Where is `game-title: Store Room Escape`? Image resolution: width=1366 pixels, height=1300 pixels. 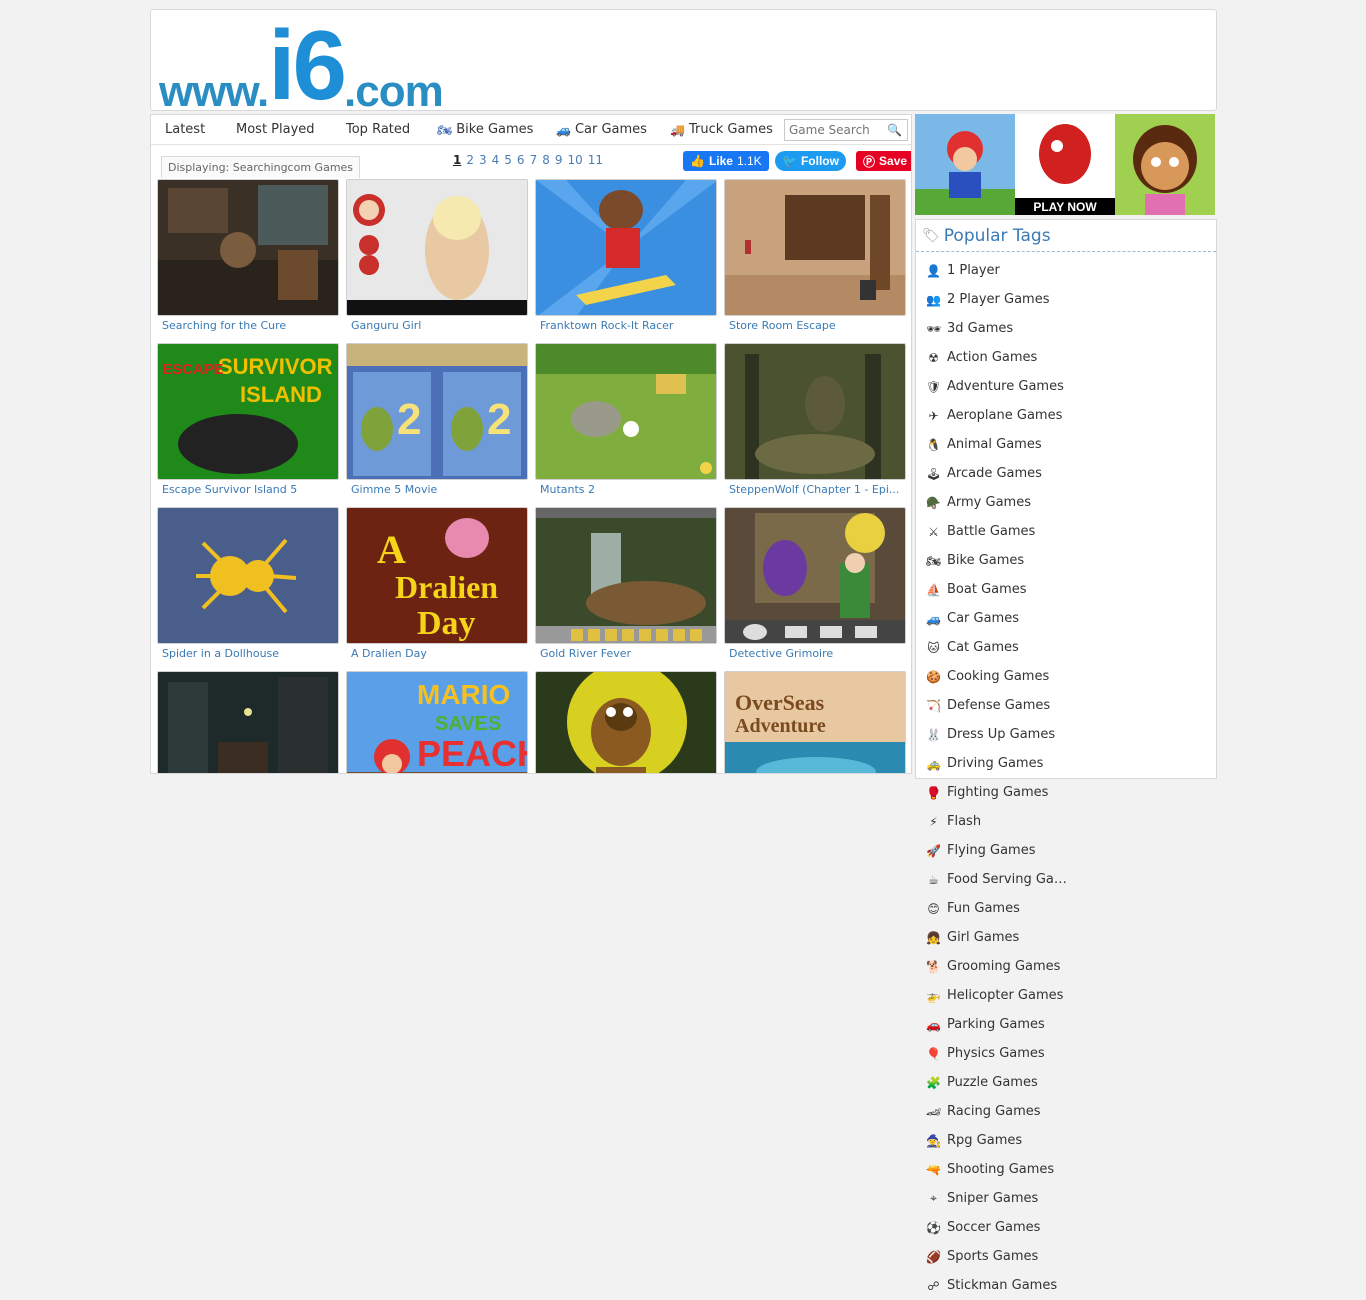
game-title: Store Room Escape is located at coordinates (815, 325).